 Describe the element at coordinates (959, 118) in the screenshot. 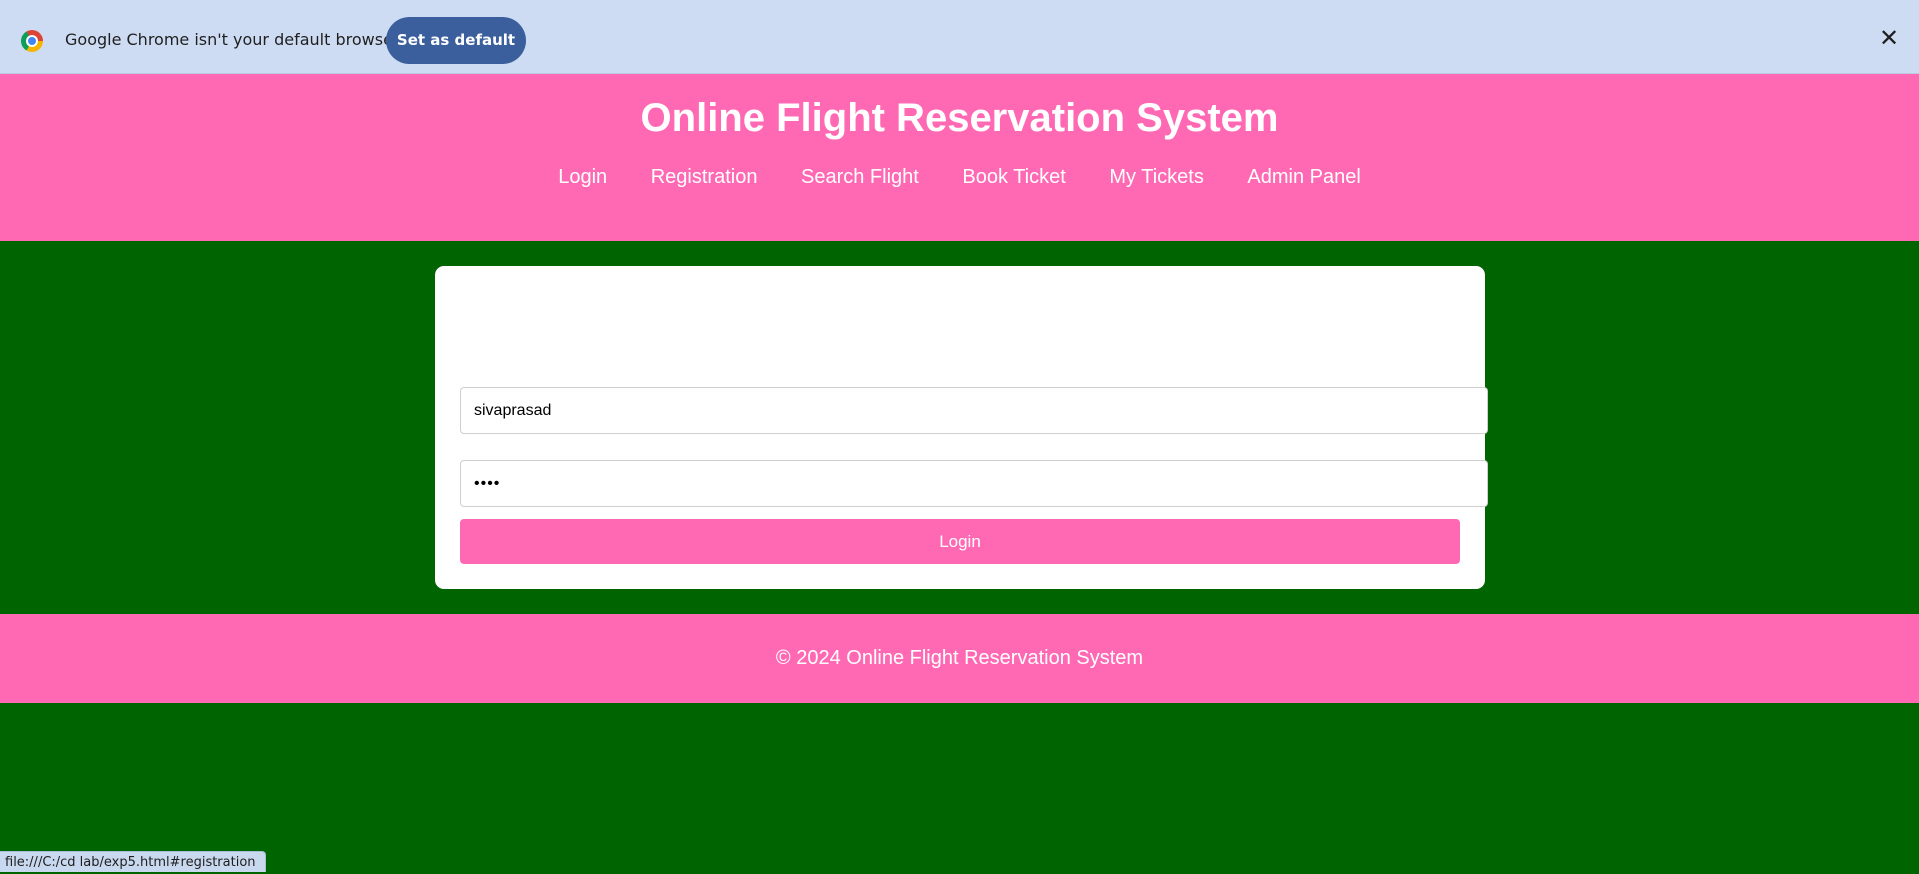

I see `page-title: Online Flight Reservation System` at that location.